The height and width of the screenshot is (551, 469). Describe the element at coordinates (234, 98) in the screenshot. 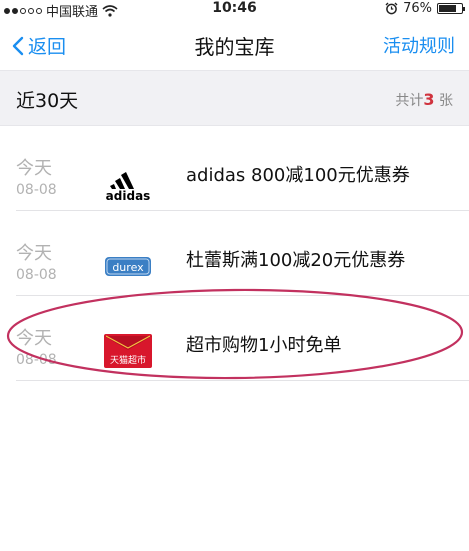

I see `section-header: 近30天 共计3 张` at that location.